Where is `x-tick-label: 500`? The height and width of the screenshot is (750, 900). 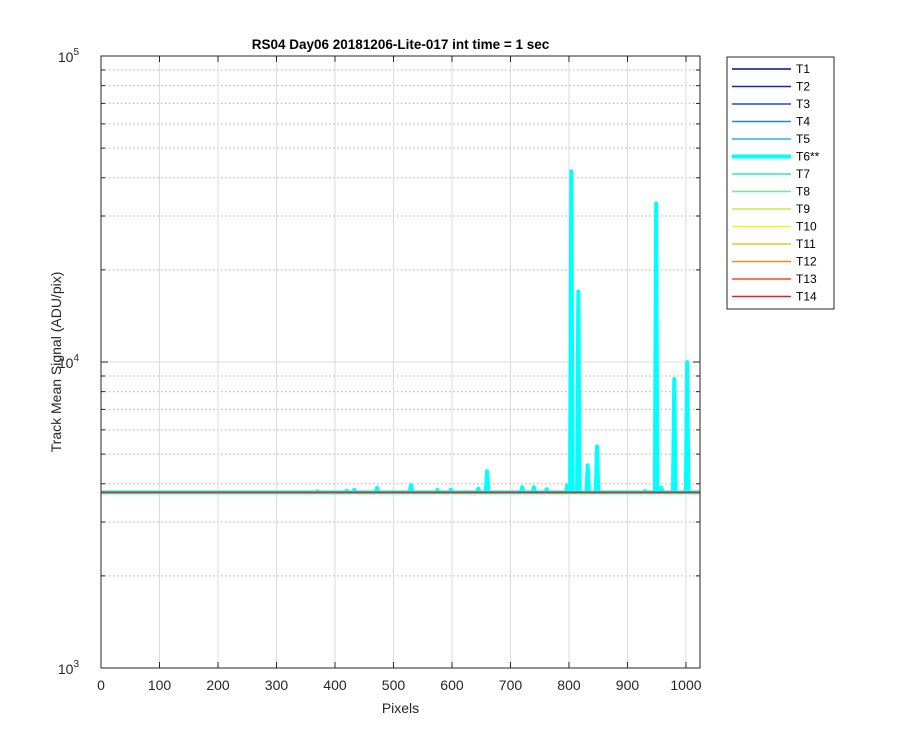
x-tick-label: 500 is located at coordinates (394, 685).